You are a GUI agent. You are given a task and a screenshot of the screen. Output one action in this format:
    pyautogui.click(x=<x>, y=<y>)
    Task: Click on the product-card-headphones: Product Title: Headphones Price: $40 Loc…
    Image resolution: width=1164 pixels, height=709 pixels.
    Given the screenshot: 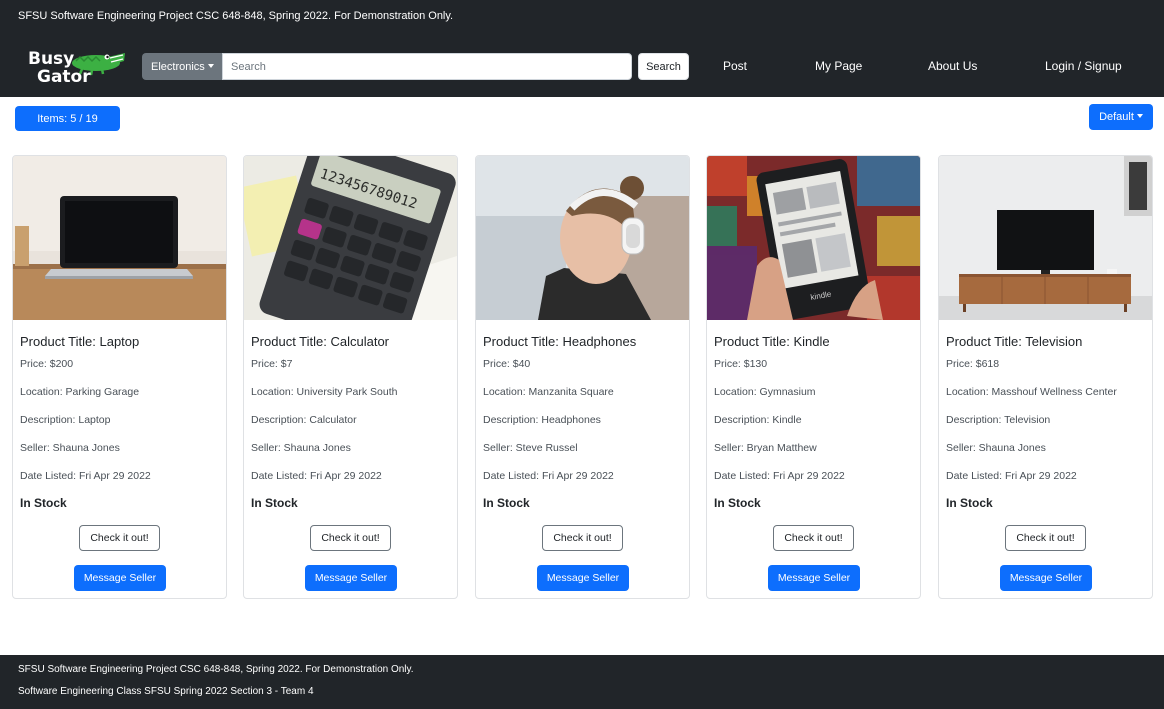 What is the action you would take?
    pyautogui.click(x=582, y=377)
    